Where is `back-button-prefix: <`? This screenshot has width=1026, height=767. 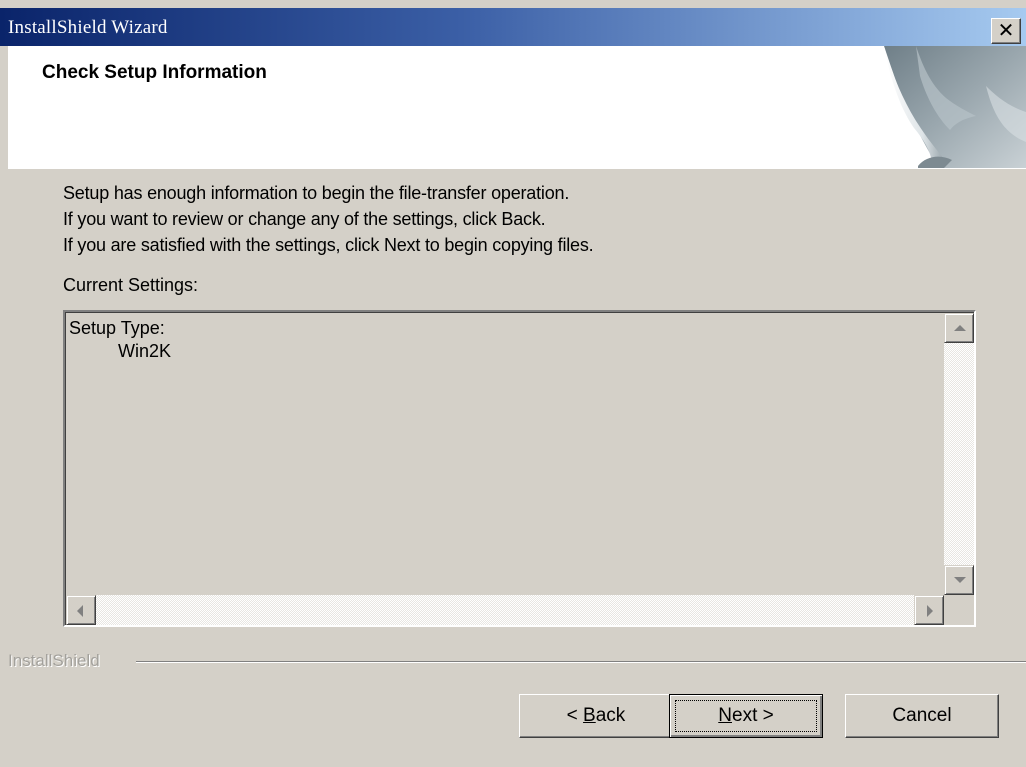 back-button-prefix: < is located at coordinates (575, 715).